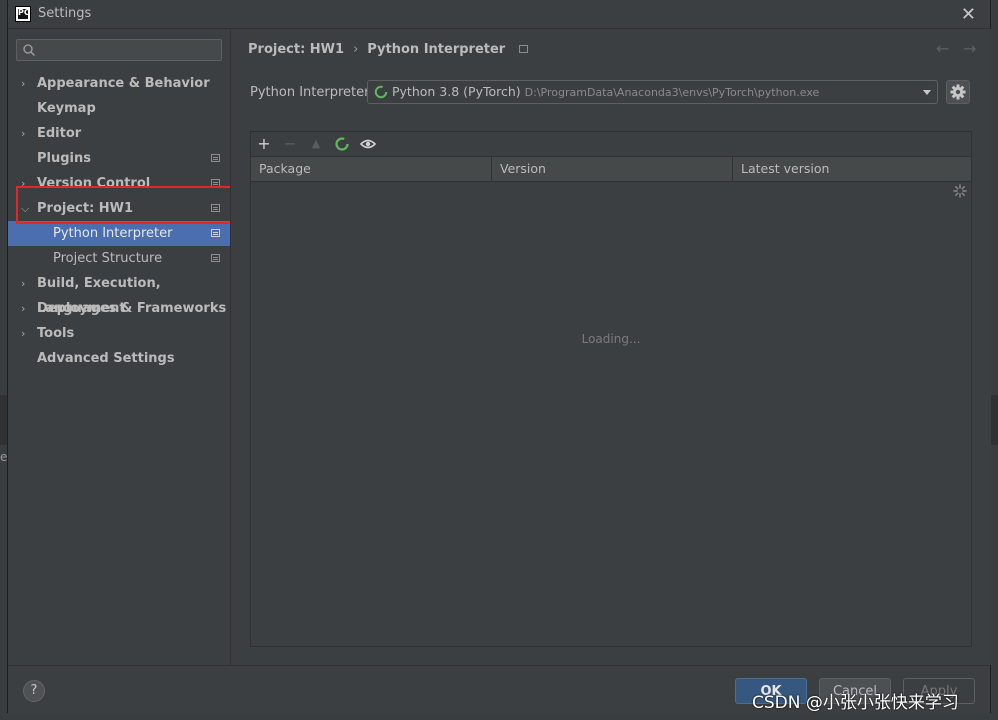 This screenshot has width=998, height=720. I want to click on ok-button: OK, so click(771, 691).